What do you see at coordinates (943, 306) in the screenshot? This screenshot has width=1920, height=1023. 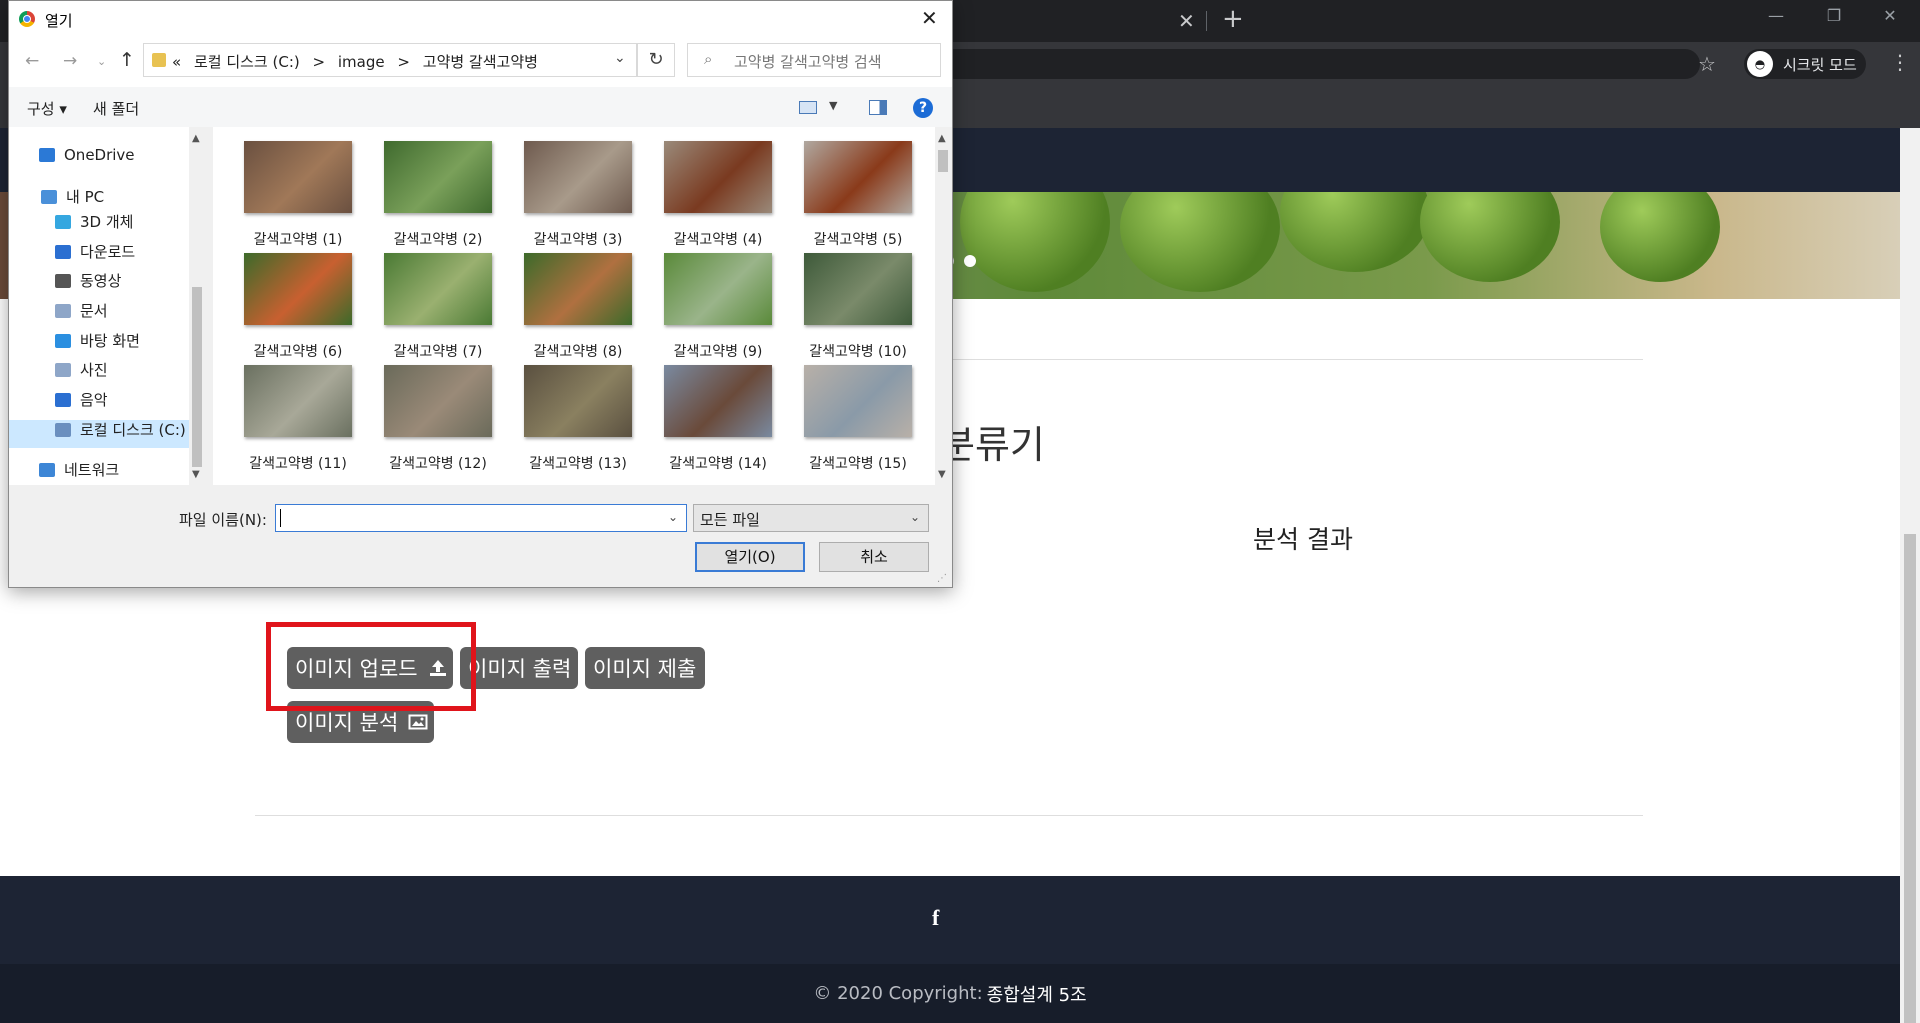 I see `files-scrollbar` at bounding box center [943, 306].